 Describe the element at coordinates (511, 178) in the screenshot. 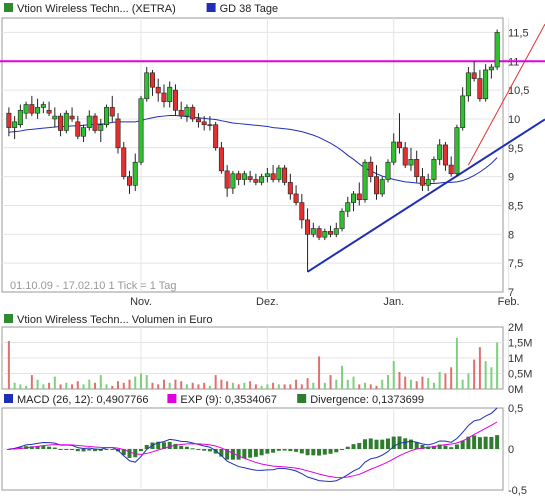

I see `y-tick-label: 9` at that location.